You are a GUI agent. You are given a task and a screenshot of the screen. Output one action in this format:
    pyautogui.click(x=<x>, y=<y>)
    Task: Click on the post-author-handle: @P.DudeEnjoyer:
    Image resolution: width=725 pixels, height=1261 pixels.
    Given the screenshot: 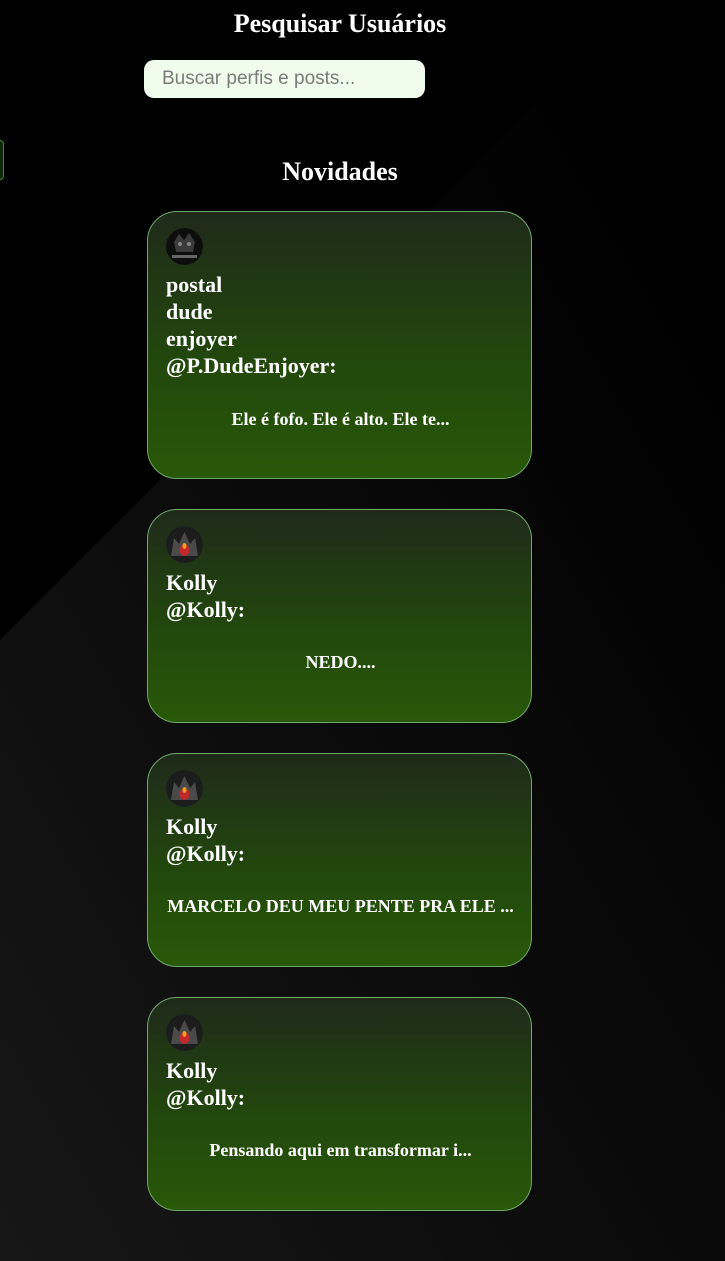 What is the action you would take?
    pyautogui.click(x=251, y=365)
    